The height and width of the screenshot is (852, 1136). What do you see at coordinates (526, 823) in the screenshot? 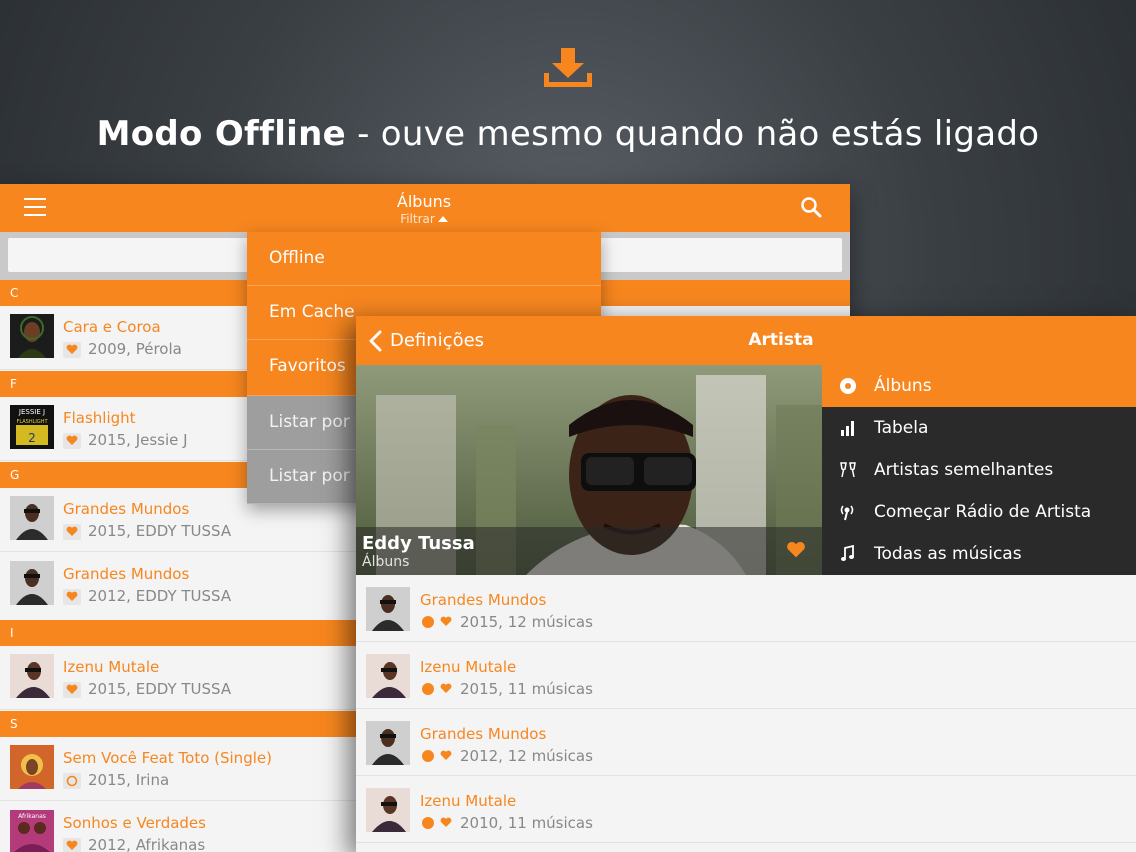
I see `album-sub: 2010, 11 músicas` at bounding box center [526, 823].